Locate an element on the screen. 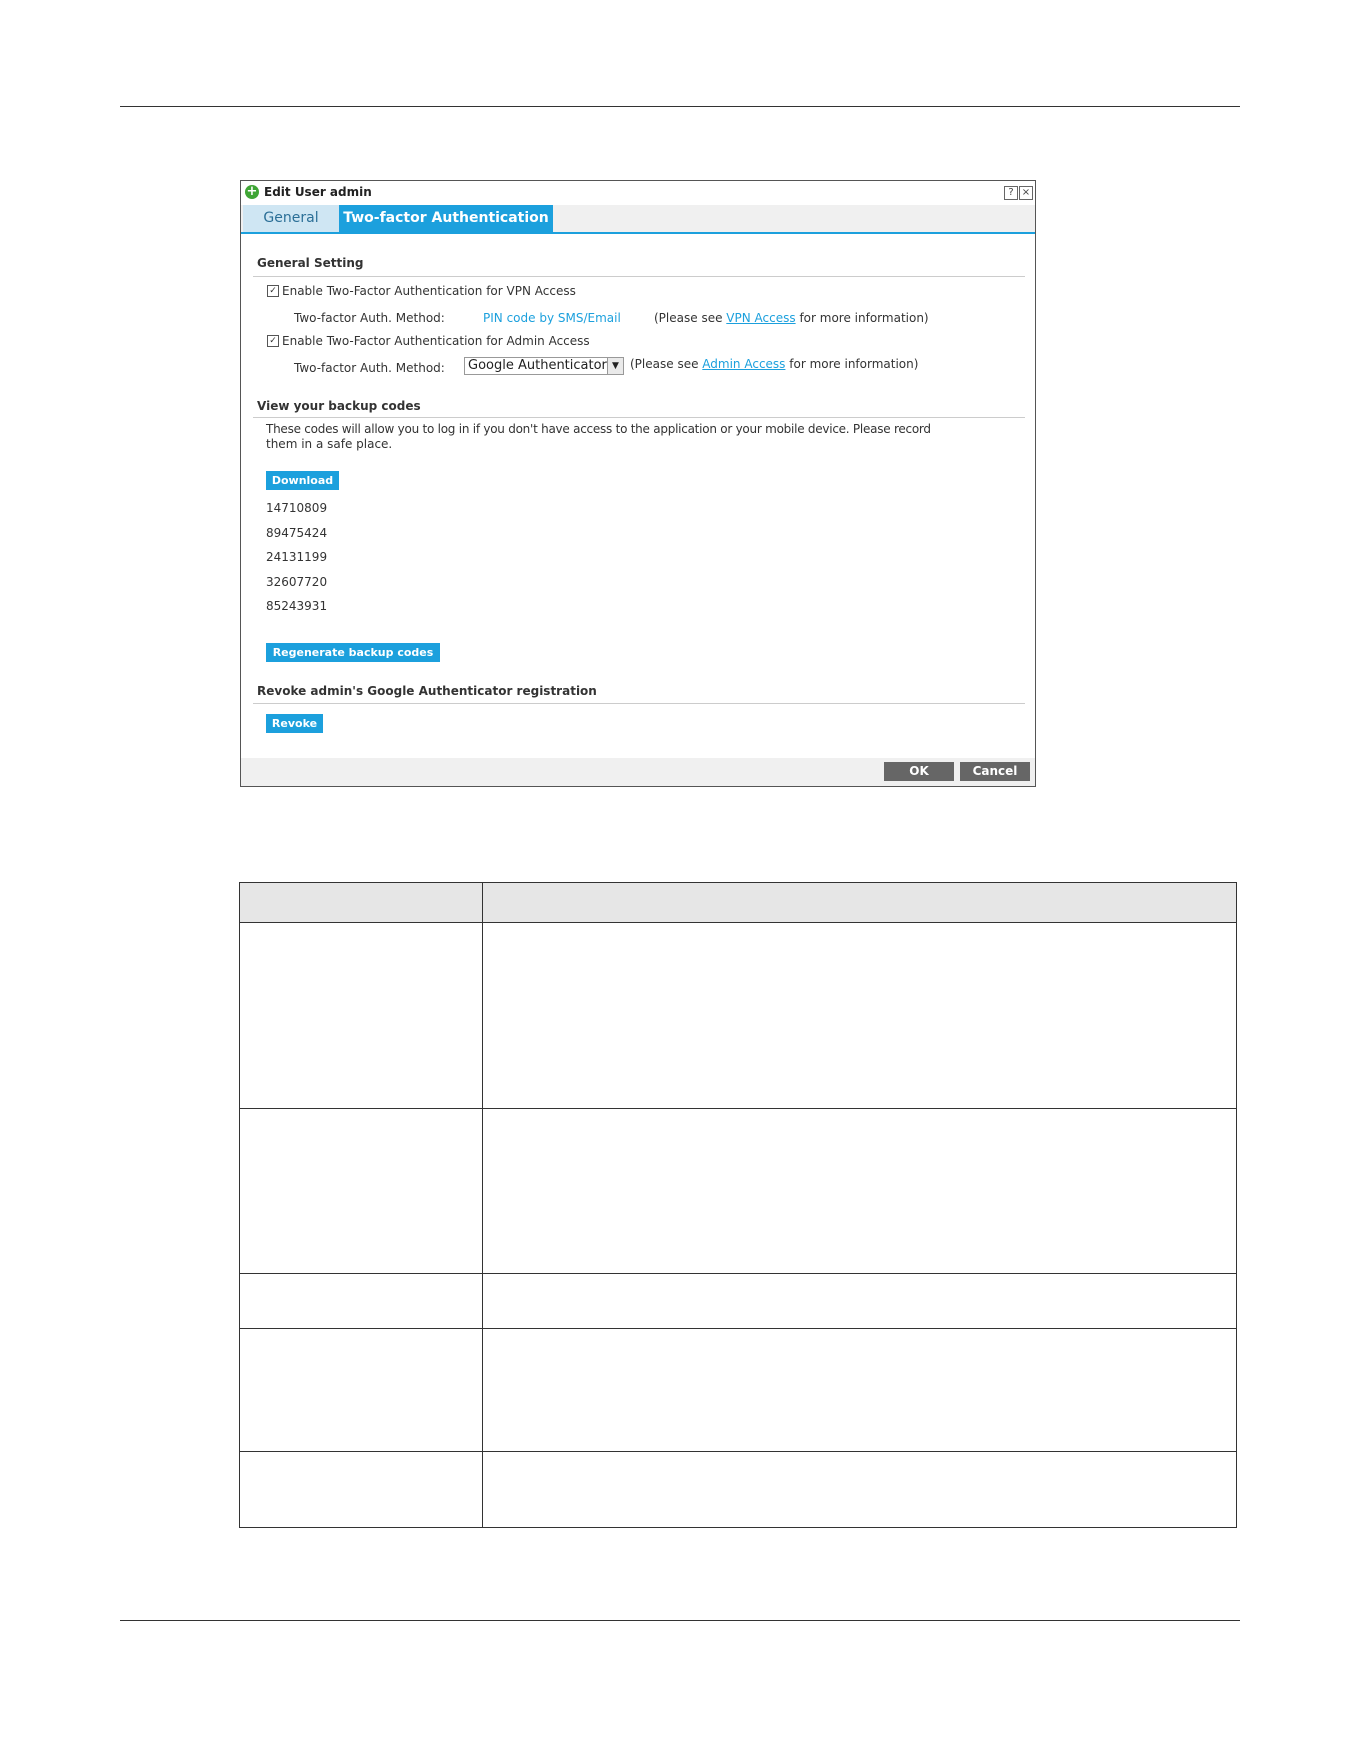 This screenshot has height=1761, width=1361. vpn-access-link: VPN Access is located at coordinates (760, 318).